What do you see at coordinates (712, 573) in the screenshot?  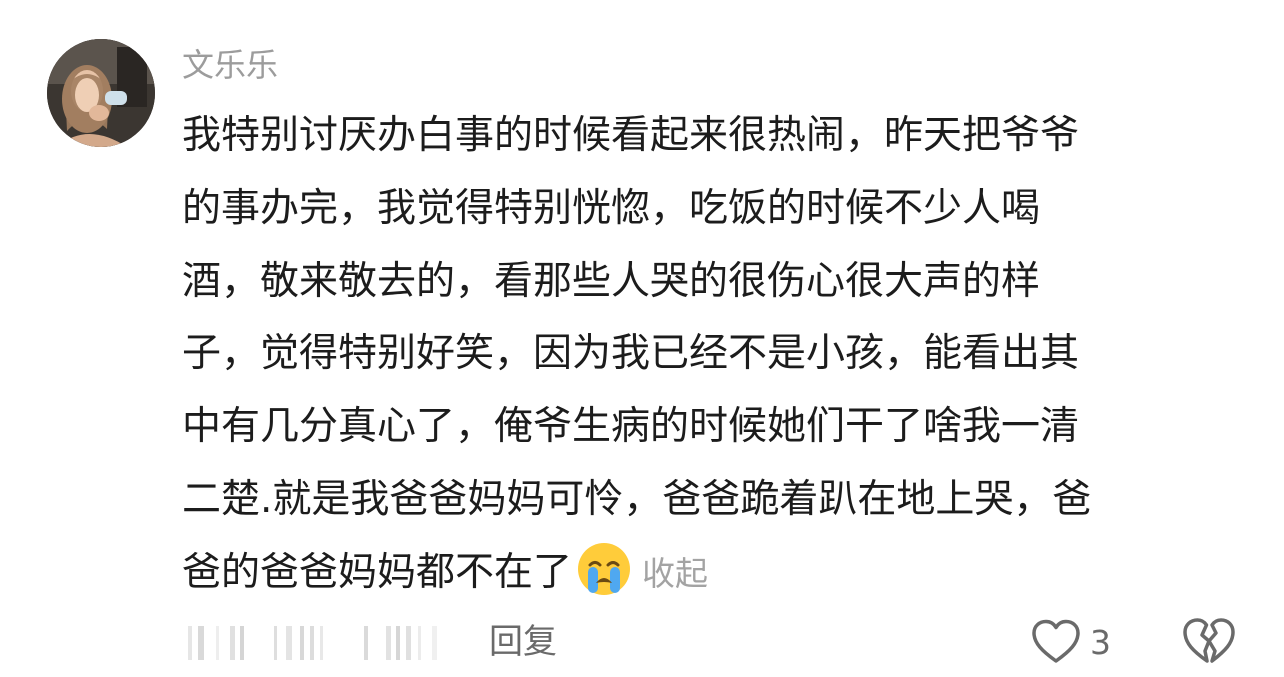 I see `comment-last-line: 爸的爸爸妈妈都不在了 收起` at bounding box center [712, 573].